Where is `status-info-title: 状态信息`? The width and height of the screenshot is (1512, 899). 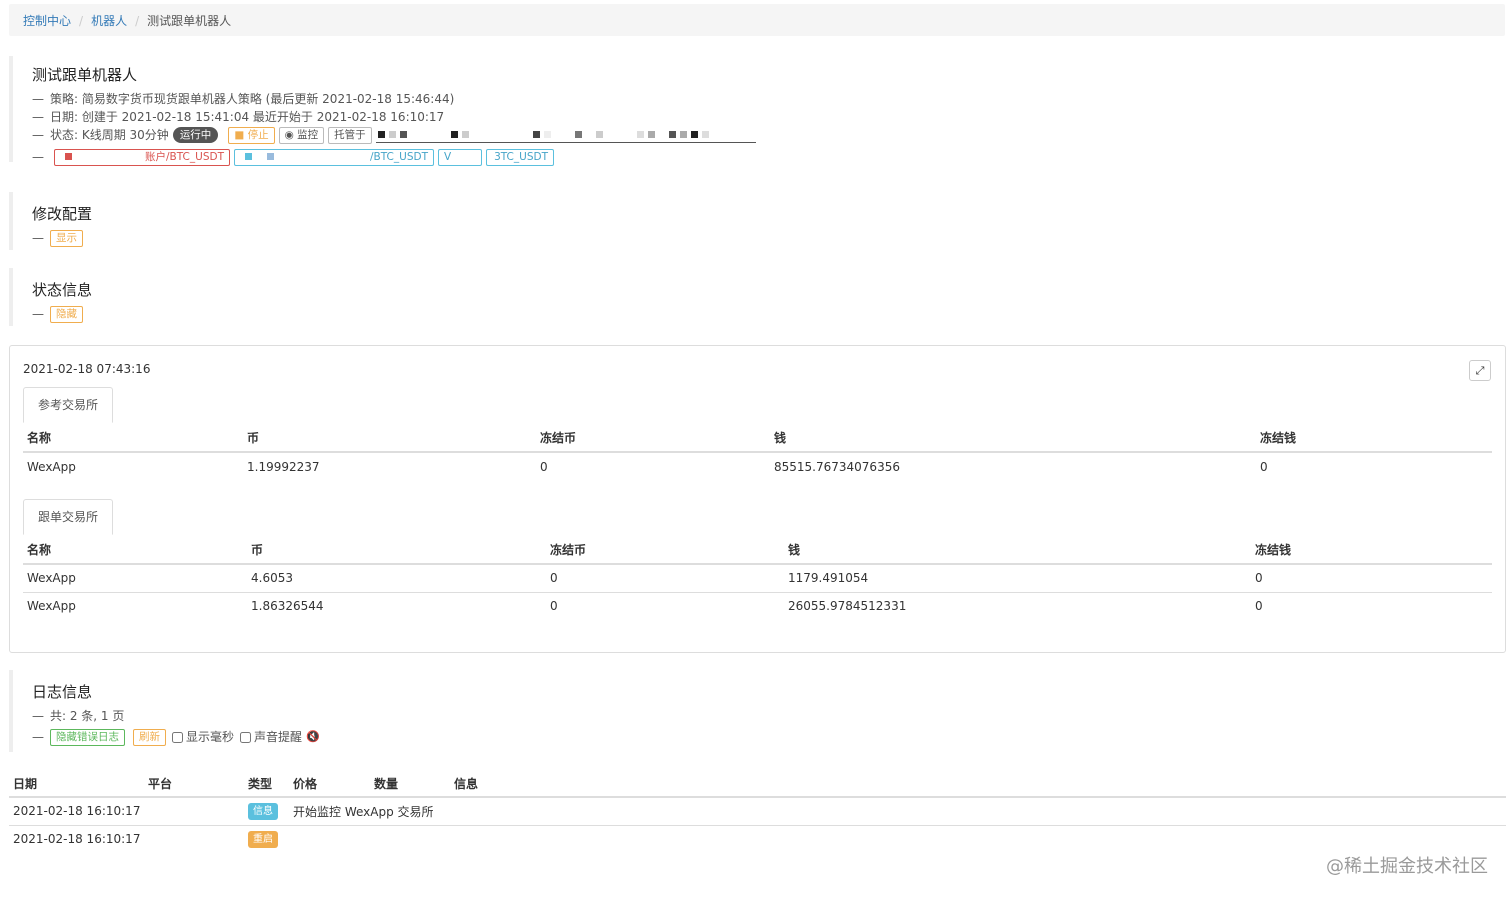 status-info-title: 状态信息 is located at coordinates (62, 290).